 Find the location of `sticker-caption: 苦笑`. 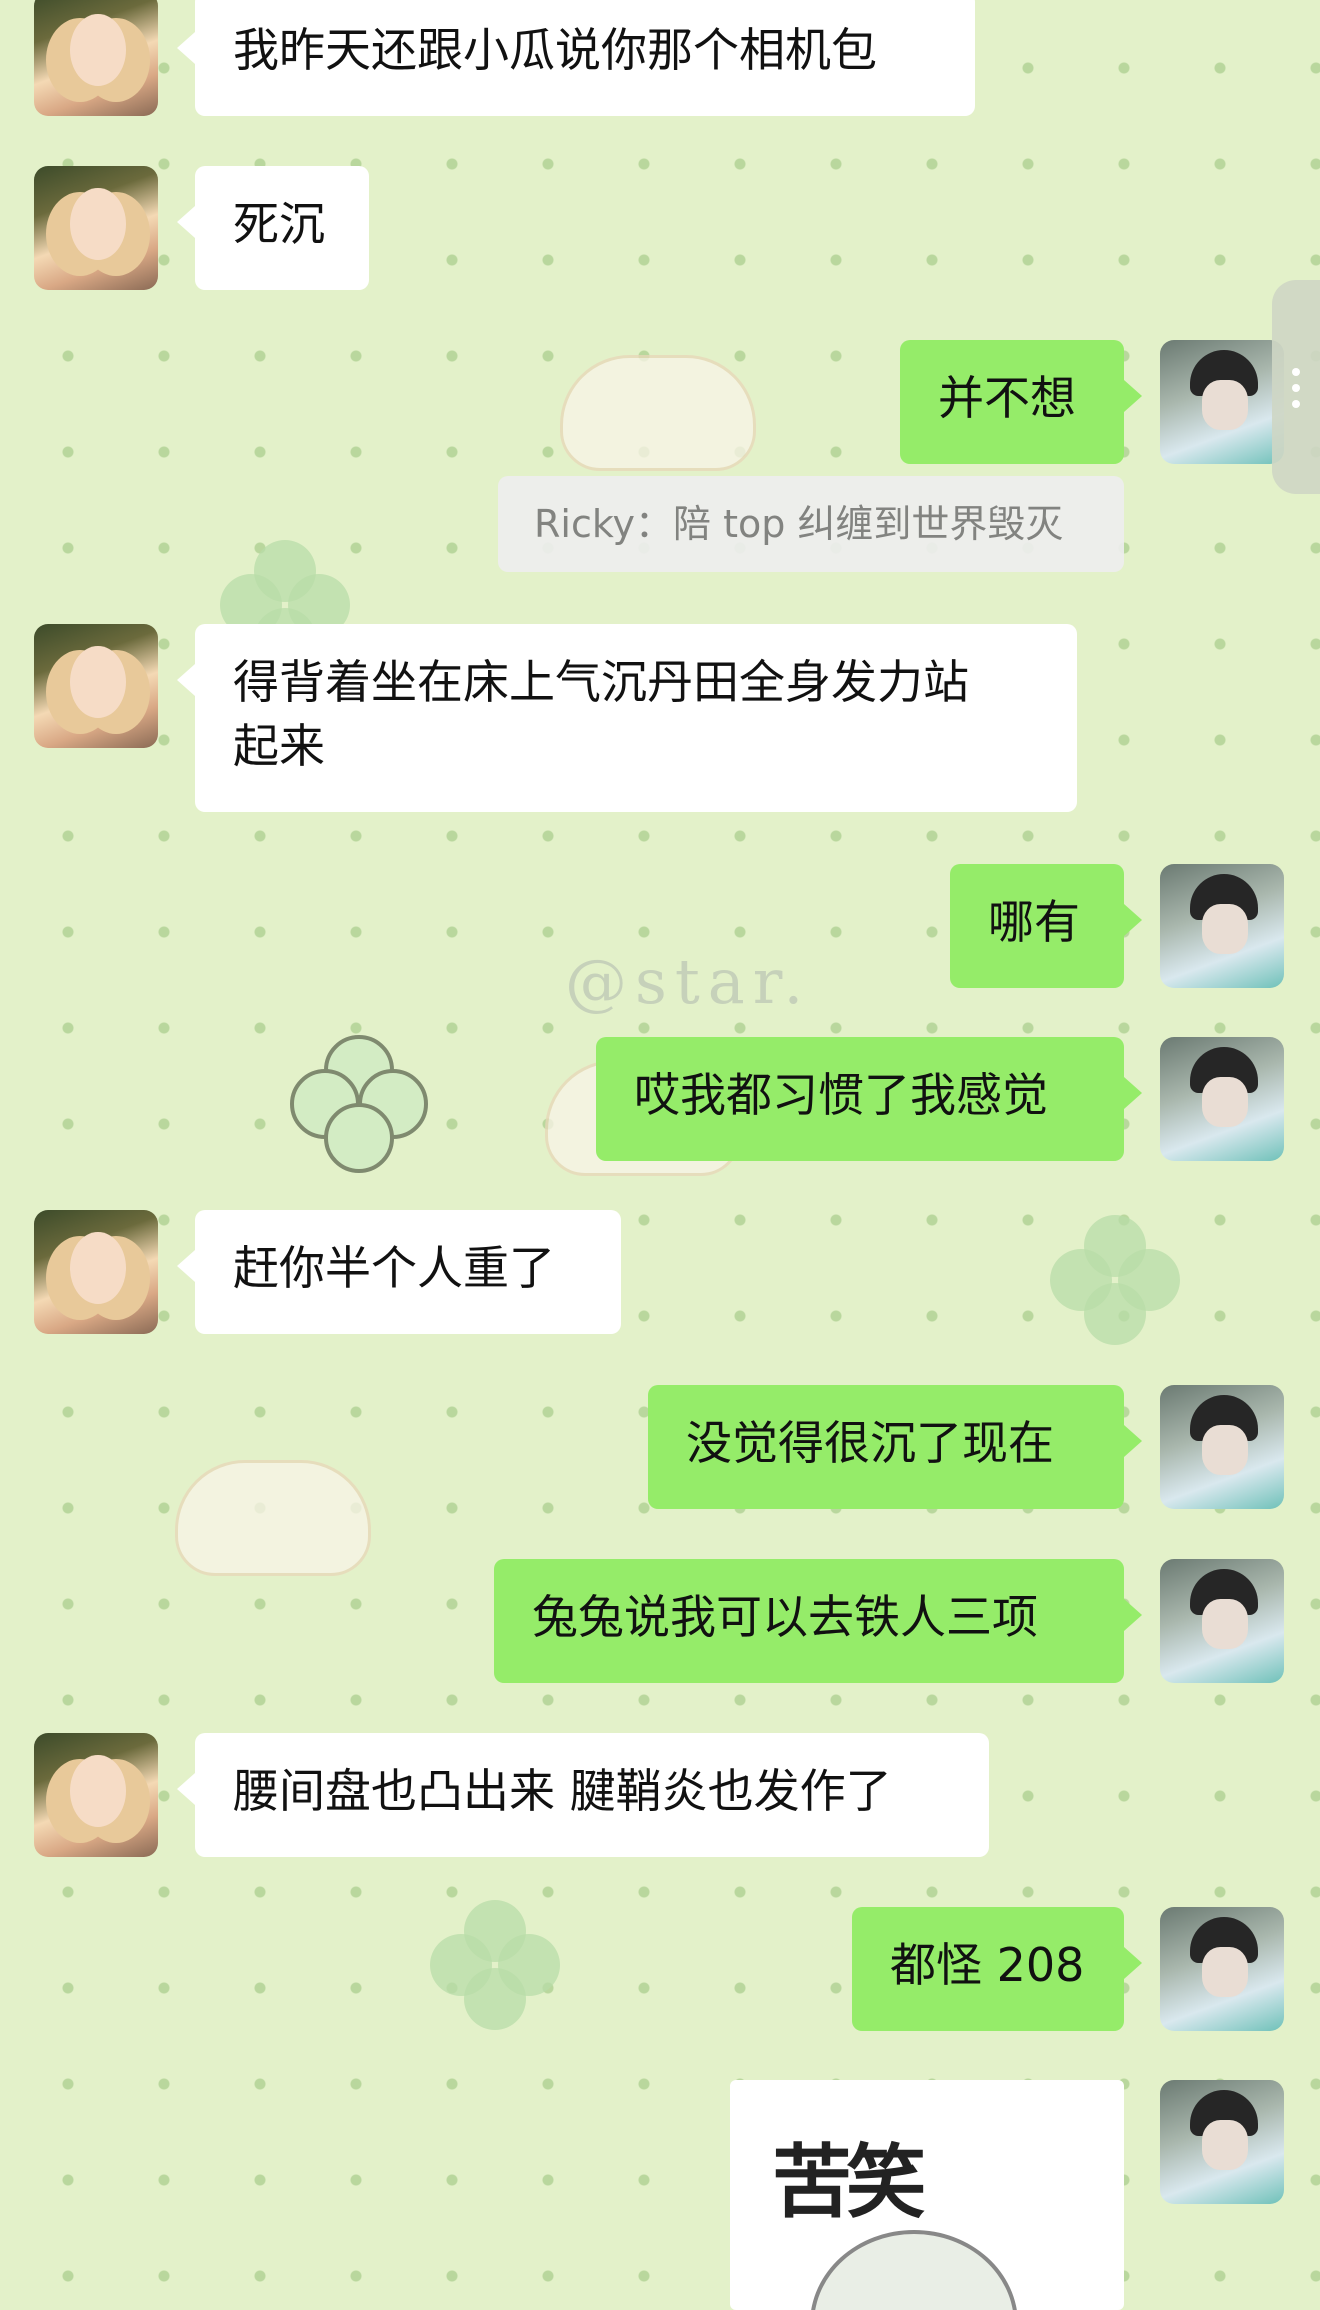

sticker-caption: 苦笑 is located at coordinates (849, 2182).